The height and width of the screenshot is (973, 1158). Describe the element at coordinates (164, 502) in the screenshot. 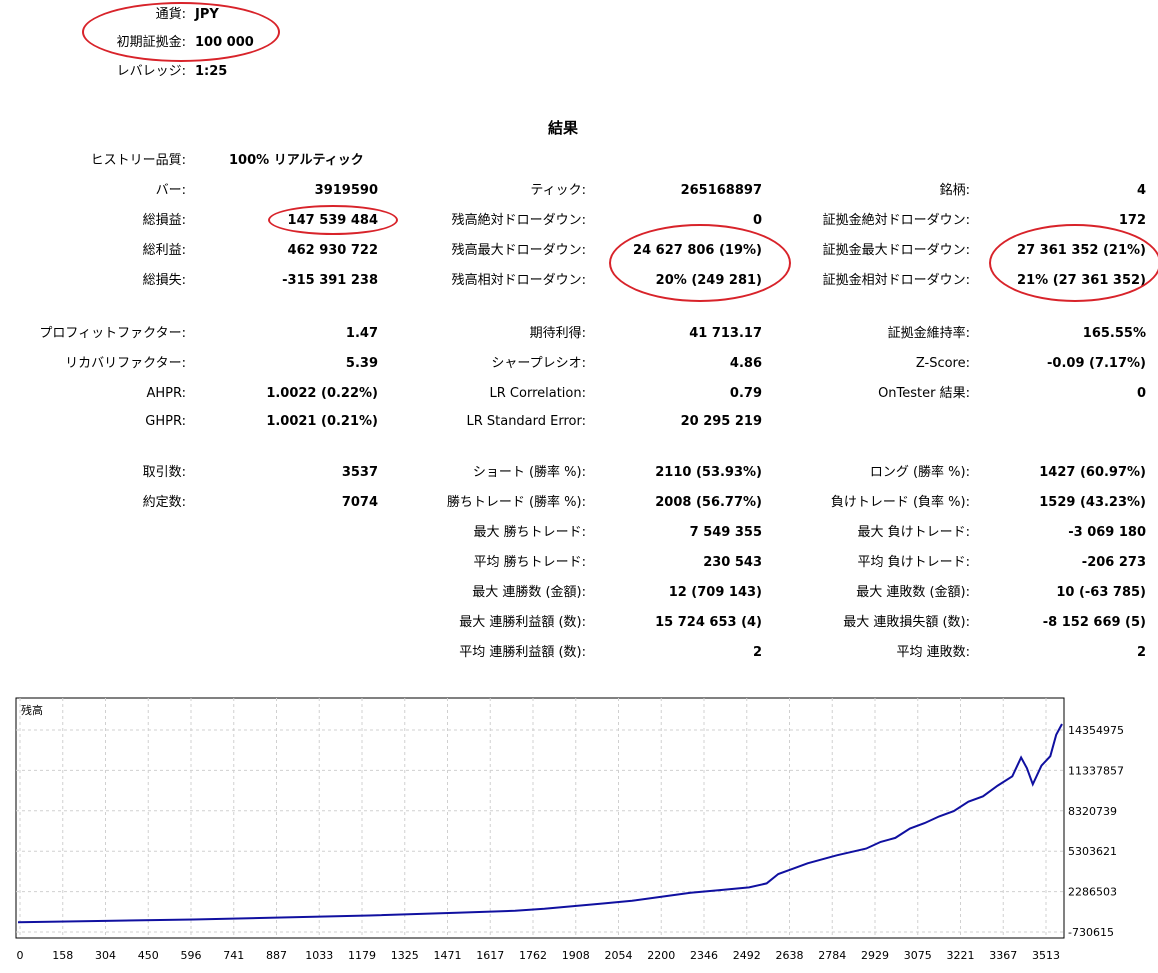

I see `stat-label: 約定数:` at that location.